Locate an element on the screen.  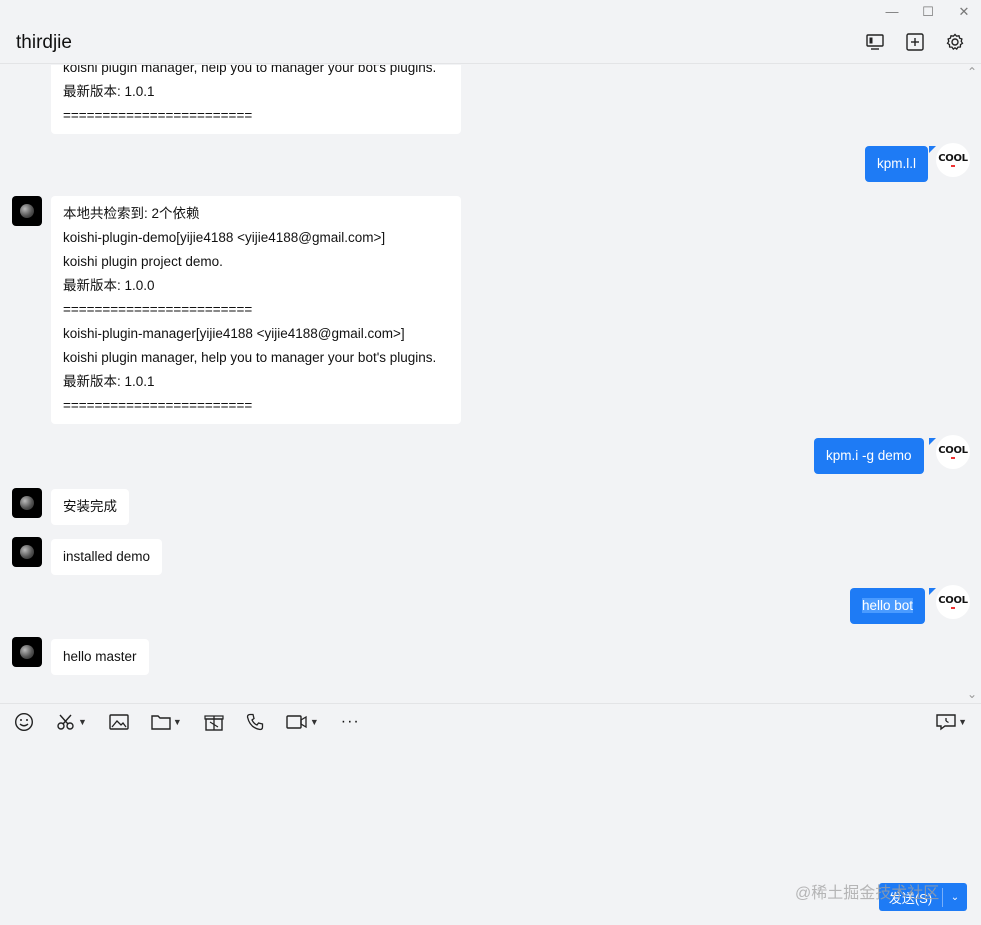
gift-icon is located at coordinates (214, 722).